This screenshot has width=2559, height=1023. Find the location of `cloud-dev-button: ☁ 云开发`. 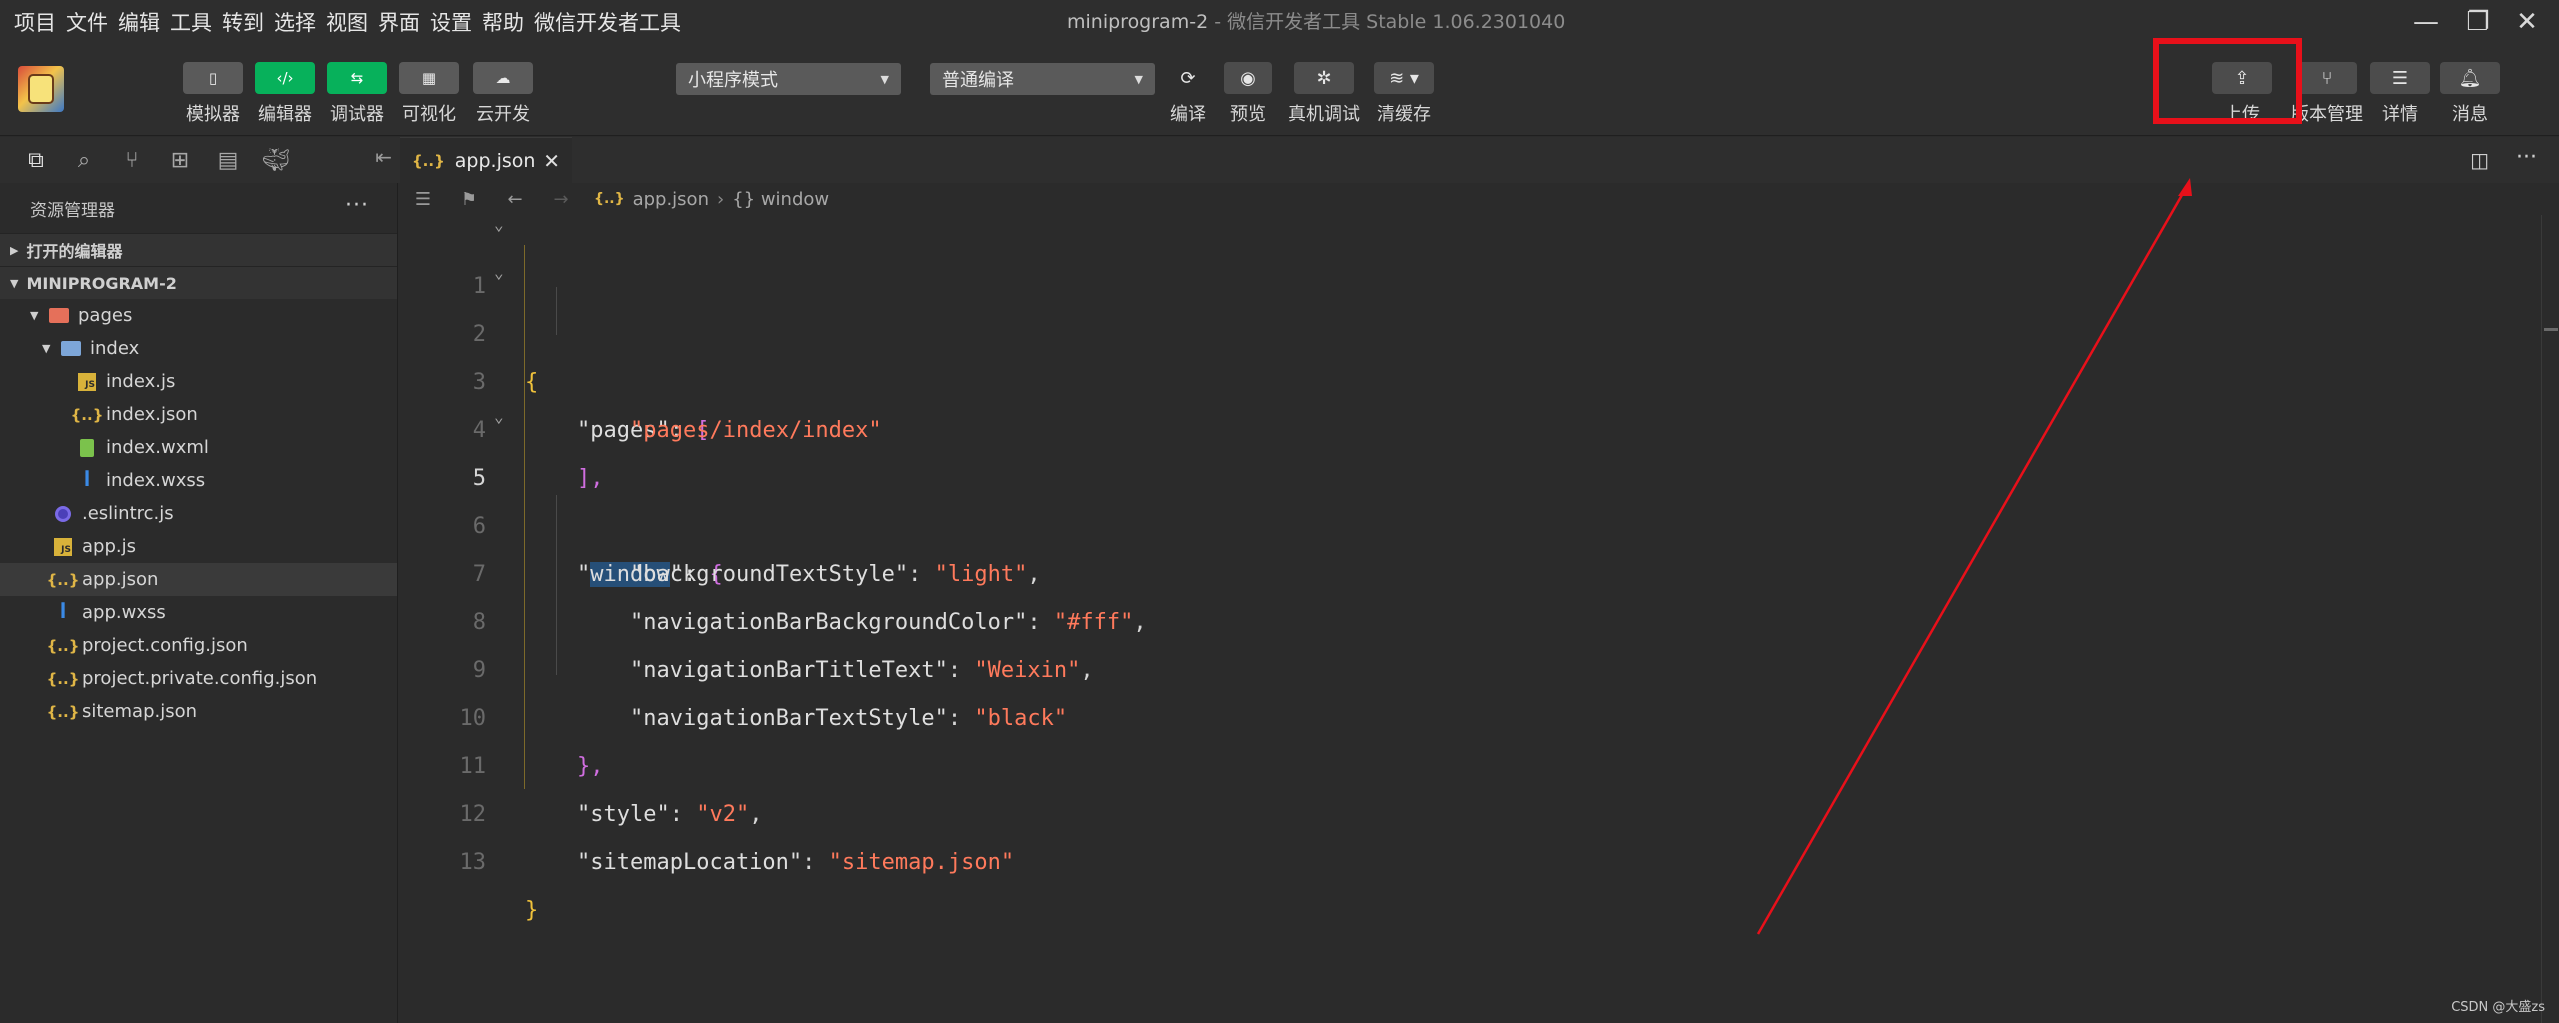

cloud-dev-button: ☁ 云开发 is located at coordinates (503, 94).